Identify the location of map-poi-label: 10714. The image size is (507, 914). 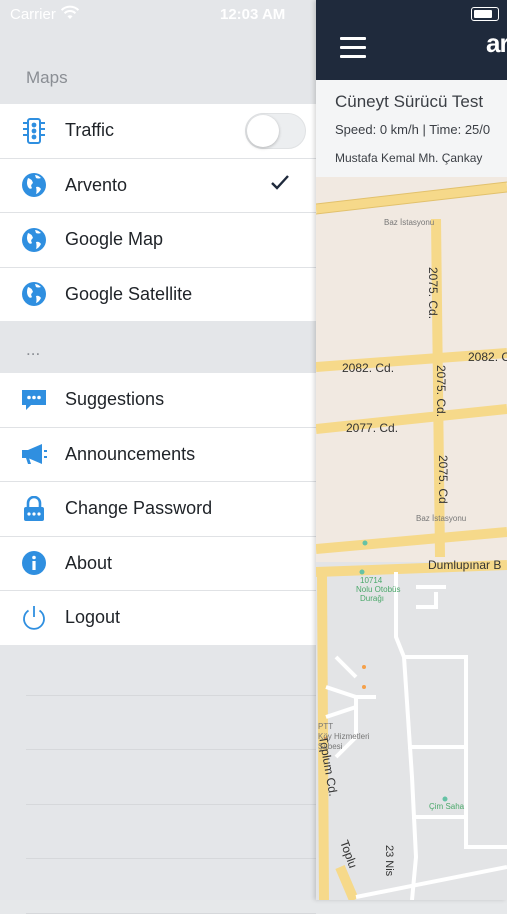
(371, 580).